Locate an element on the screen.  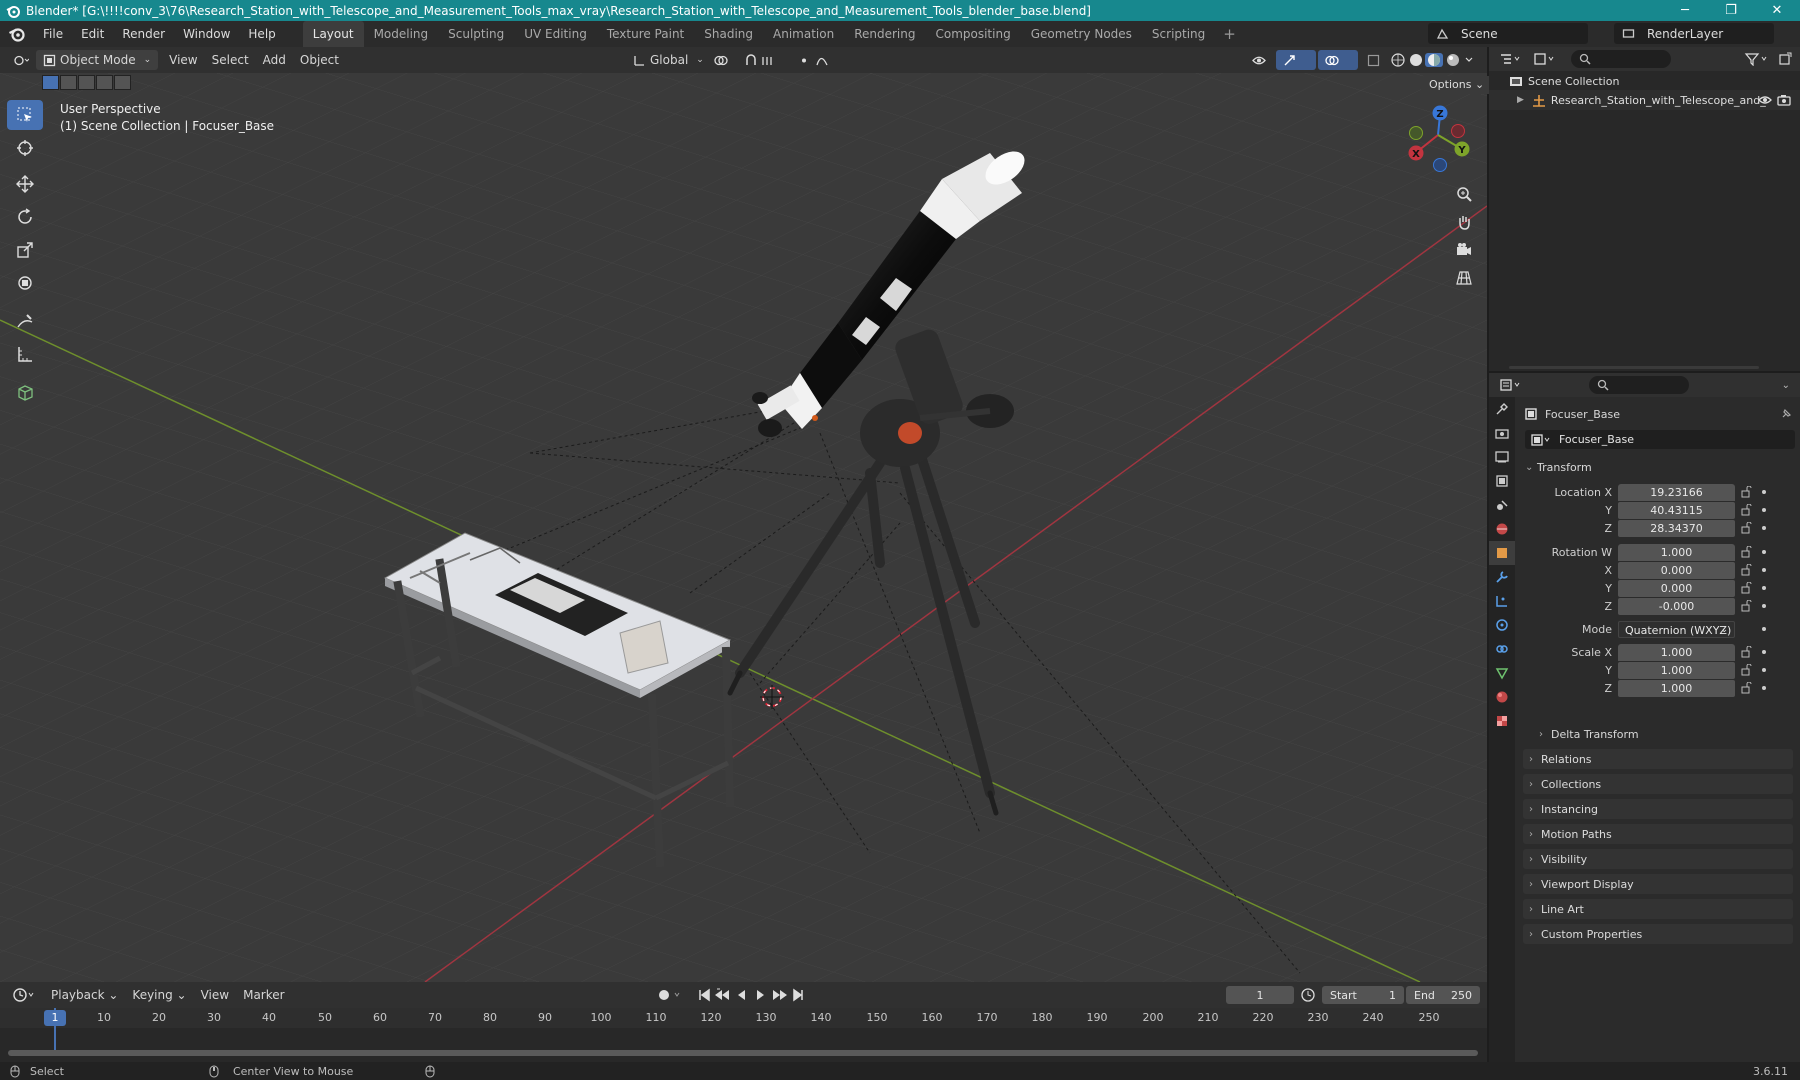
minimize-button: ─ is located at coordinates (1685, 10).